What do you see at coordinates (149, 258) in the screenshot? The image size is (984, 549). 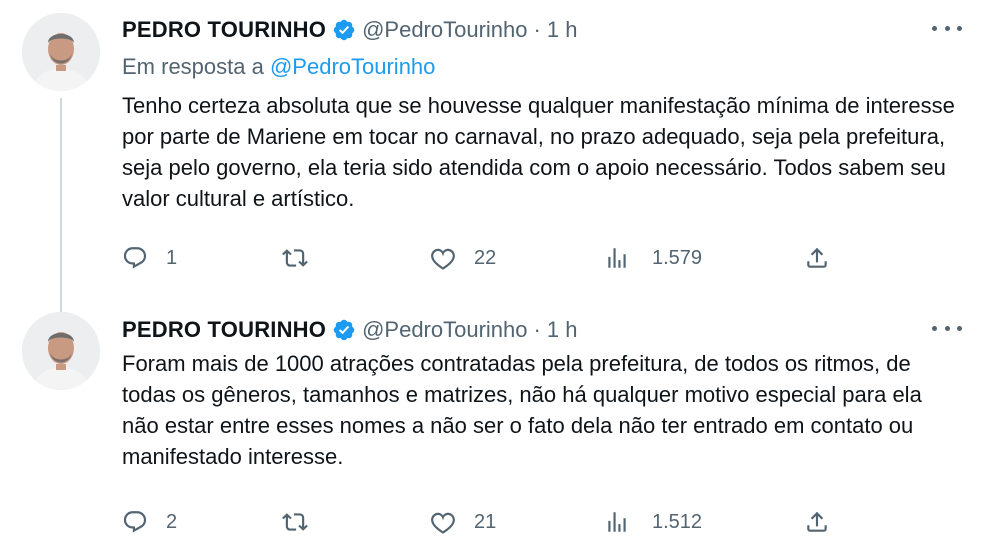 I see `reply-button: 1` at bounding box center [149, 258].